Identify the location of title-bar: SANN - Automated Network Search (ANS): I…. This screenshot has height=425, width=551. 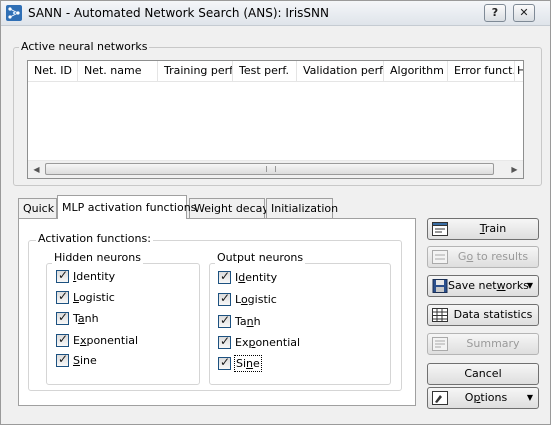
(275, 13).